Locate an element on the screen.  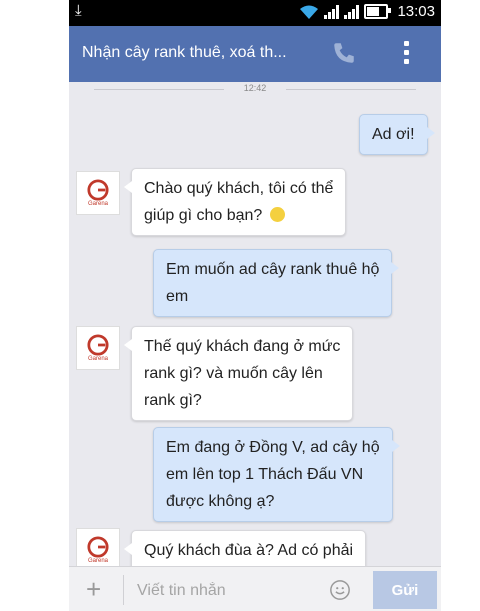
message-timestamp: 12:42 is located at coordinates (255, 88).